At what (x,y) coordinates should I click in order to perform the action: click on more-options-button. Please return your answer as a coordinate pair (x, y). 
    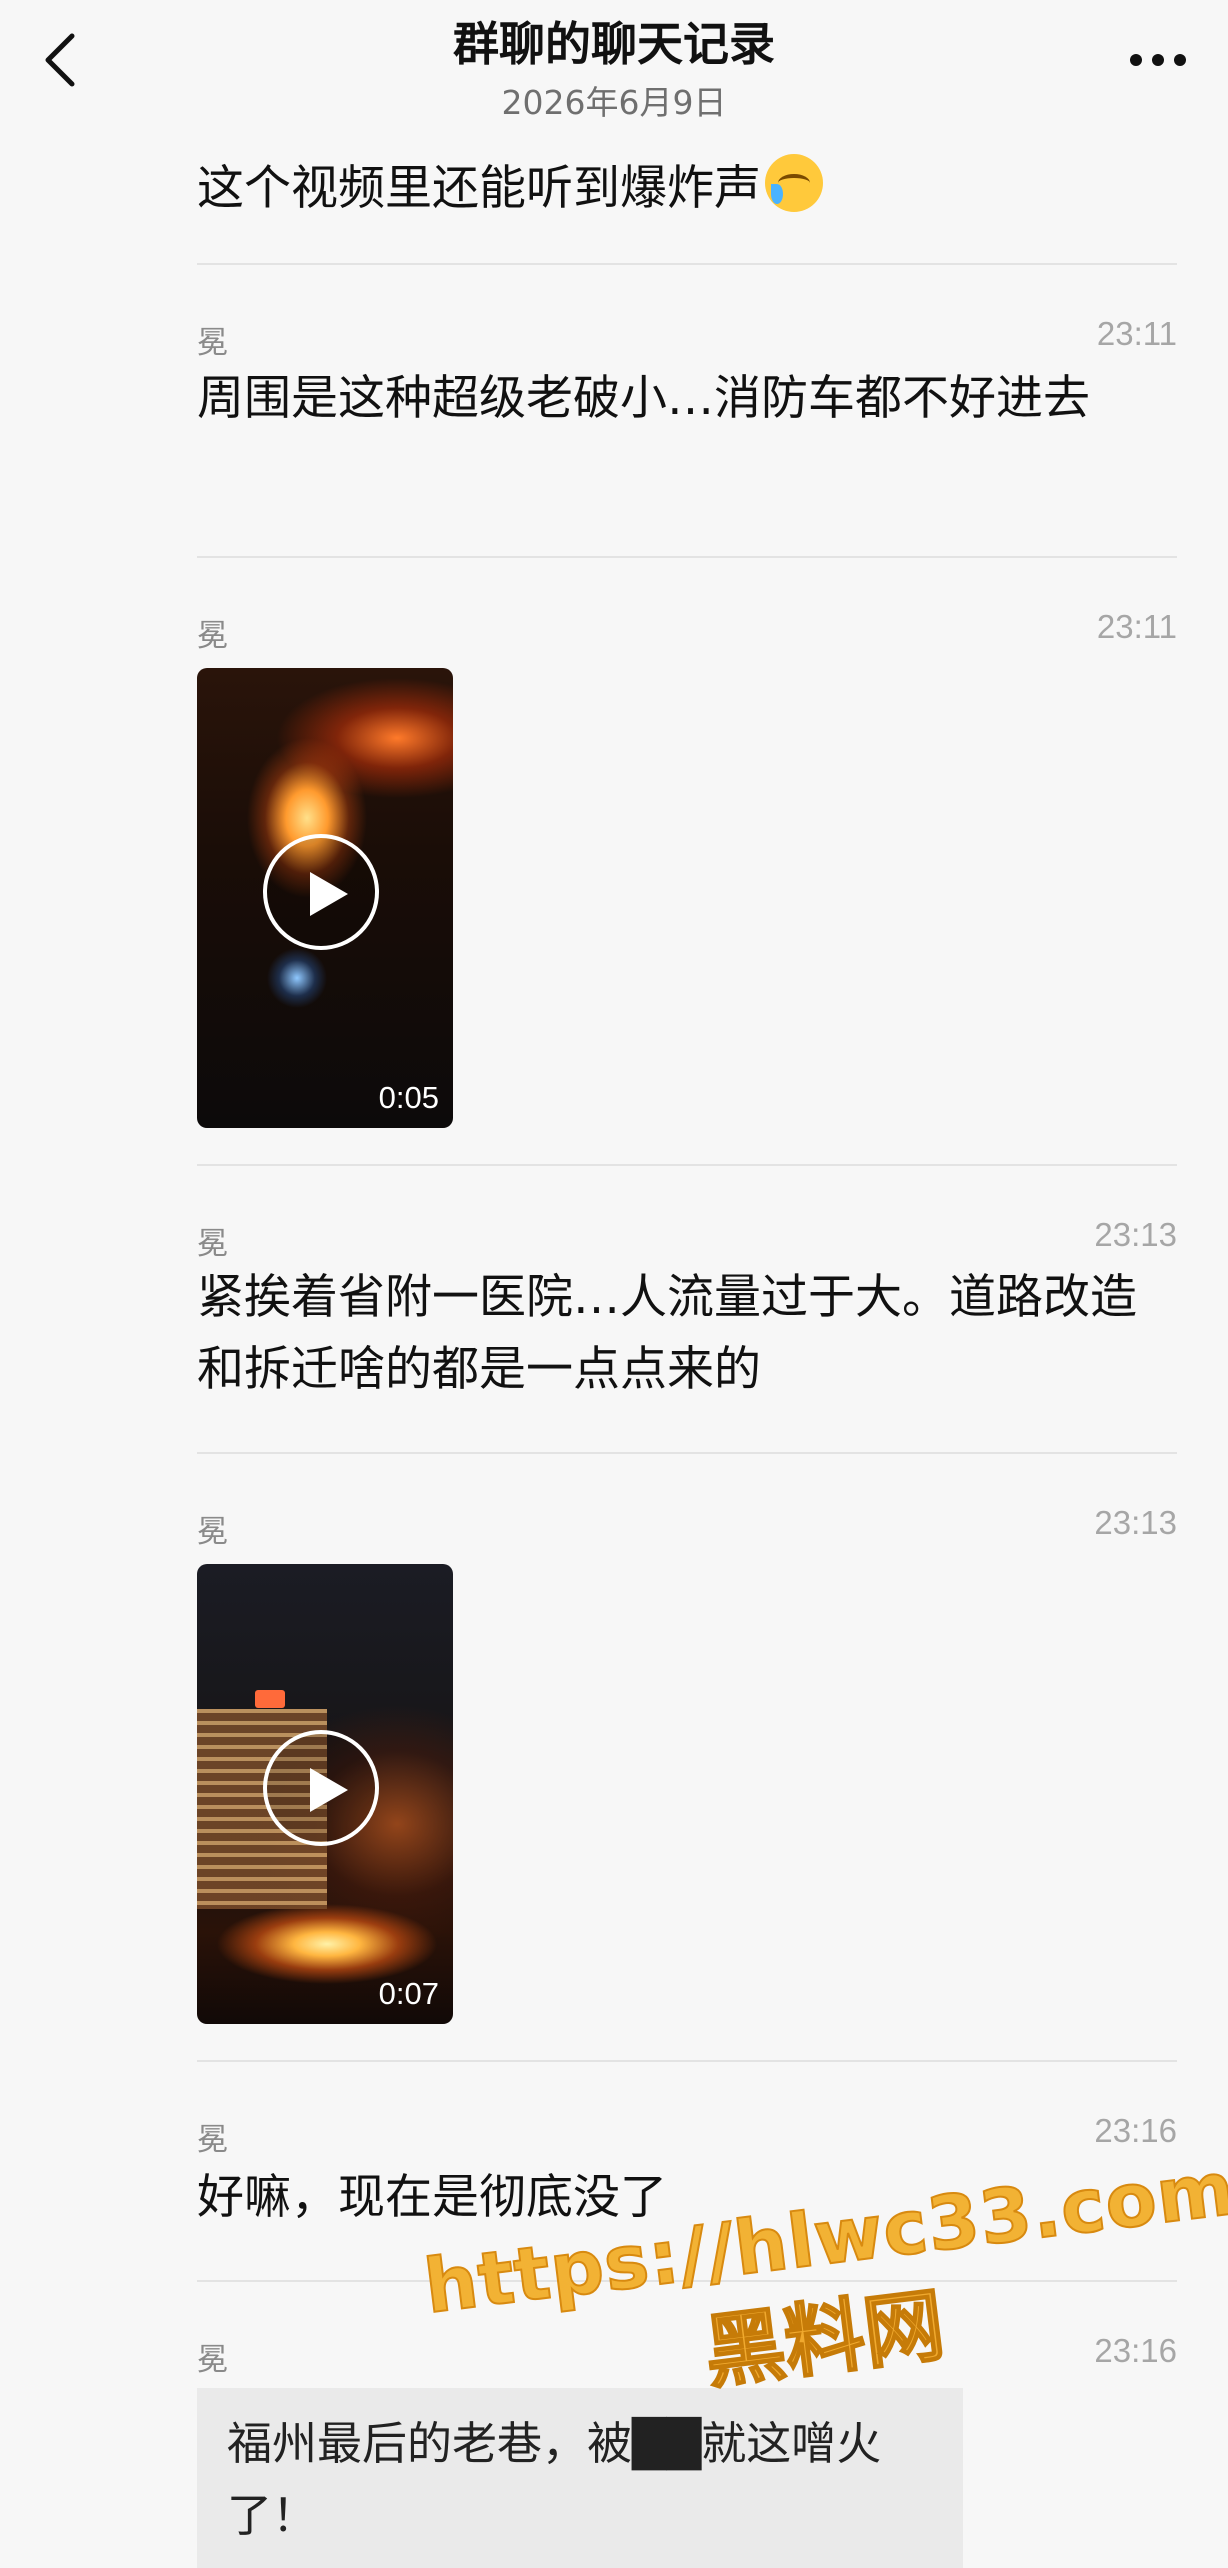
    Looking at the image, I should click on (1158, 60).